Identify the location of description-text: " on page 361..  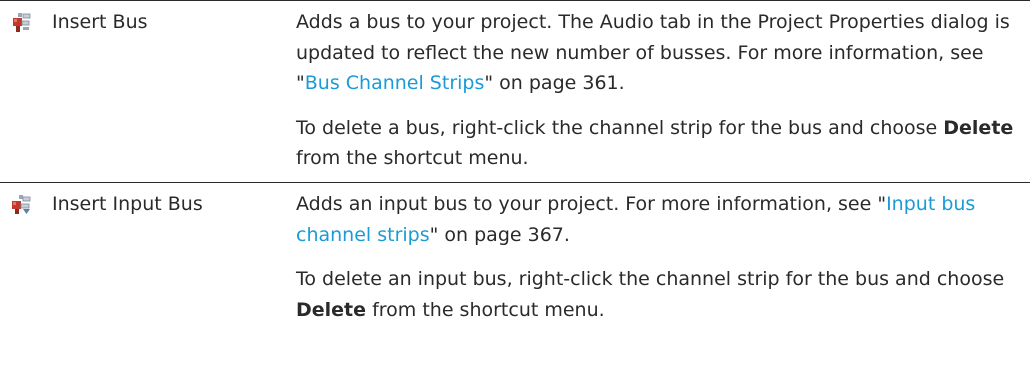
(554, 83).